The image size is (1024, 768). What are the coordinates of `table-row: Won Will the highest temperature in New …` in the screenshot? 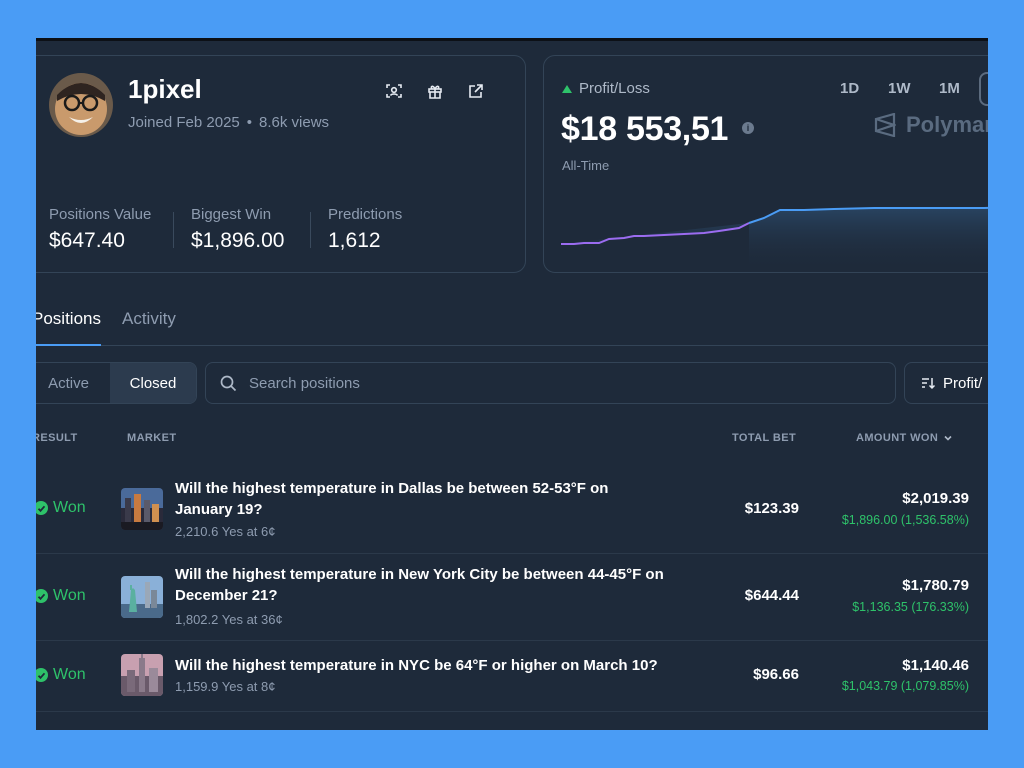 It's located at (512, 597).